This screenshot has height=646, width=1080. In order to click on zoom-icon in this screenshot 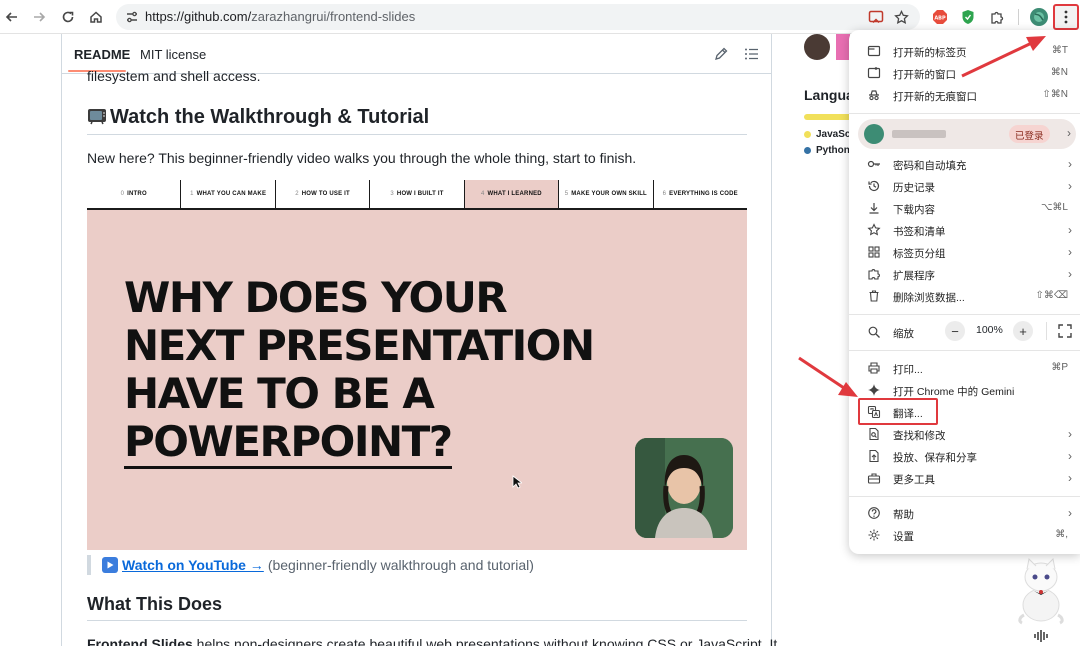, I will do `click(874, 332)`.